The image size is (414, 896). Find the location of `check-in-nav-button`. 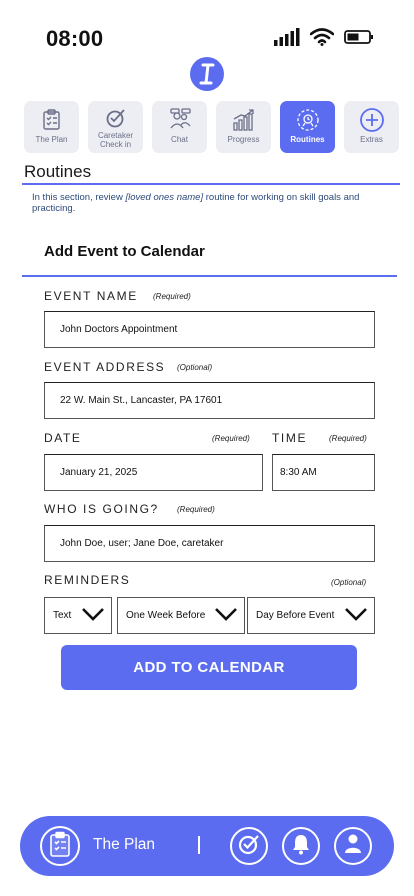

check-in-nav-button is located at coordinates (249, 846).